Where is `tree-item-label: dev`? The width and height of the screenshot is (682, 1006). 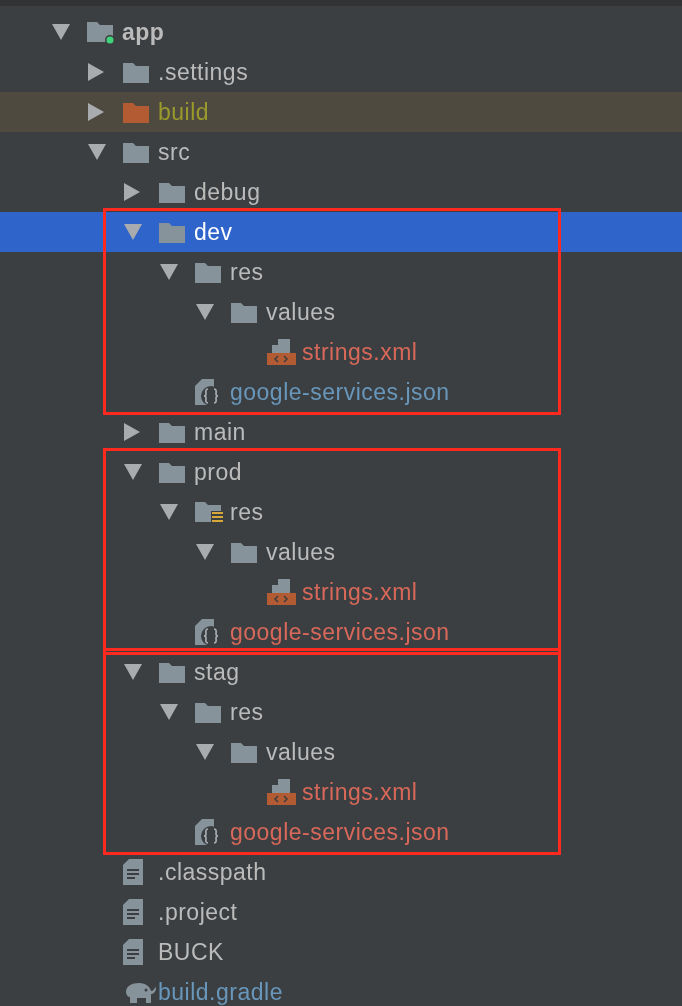
tree-item-label: dev is located at coordinates (213, 232).